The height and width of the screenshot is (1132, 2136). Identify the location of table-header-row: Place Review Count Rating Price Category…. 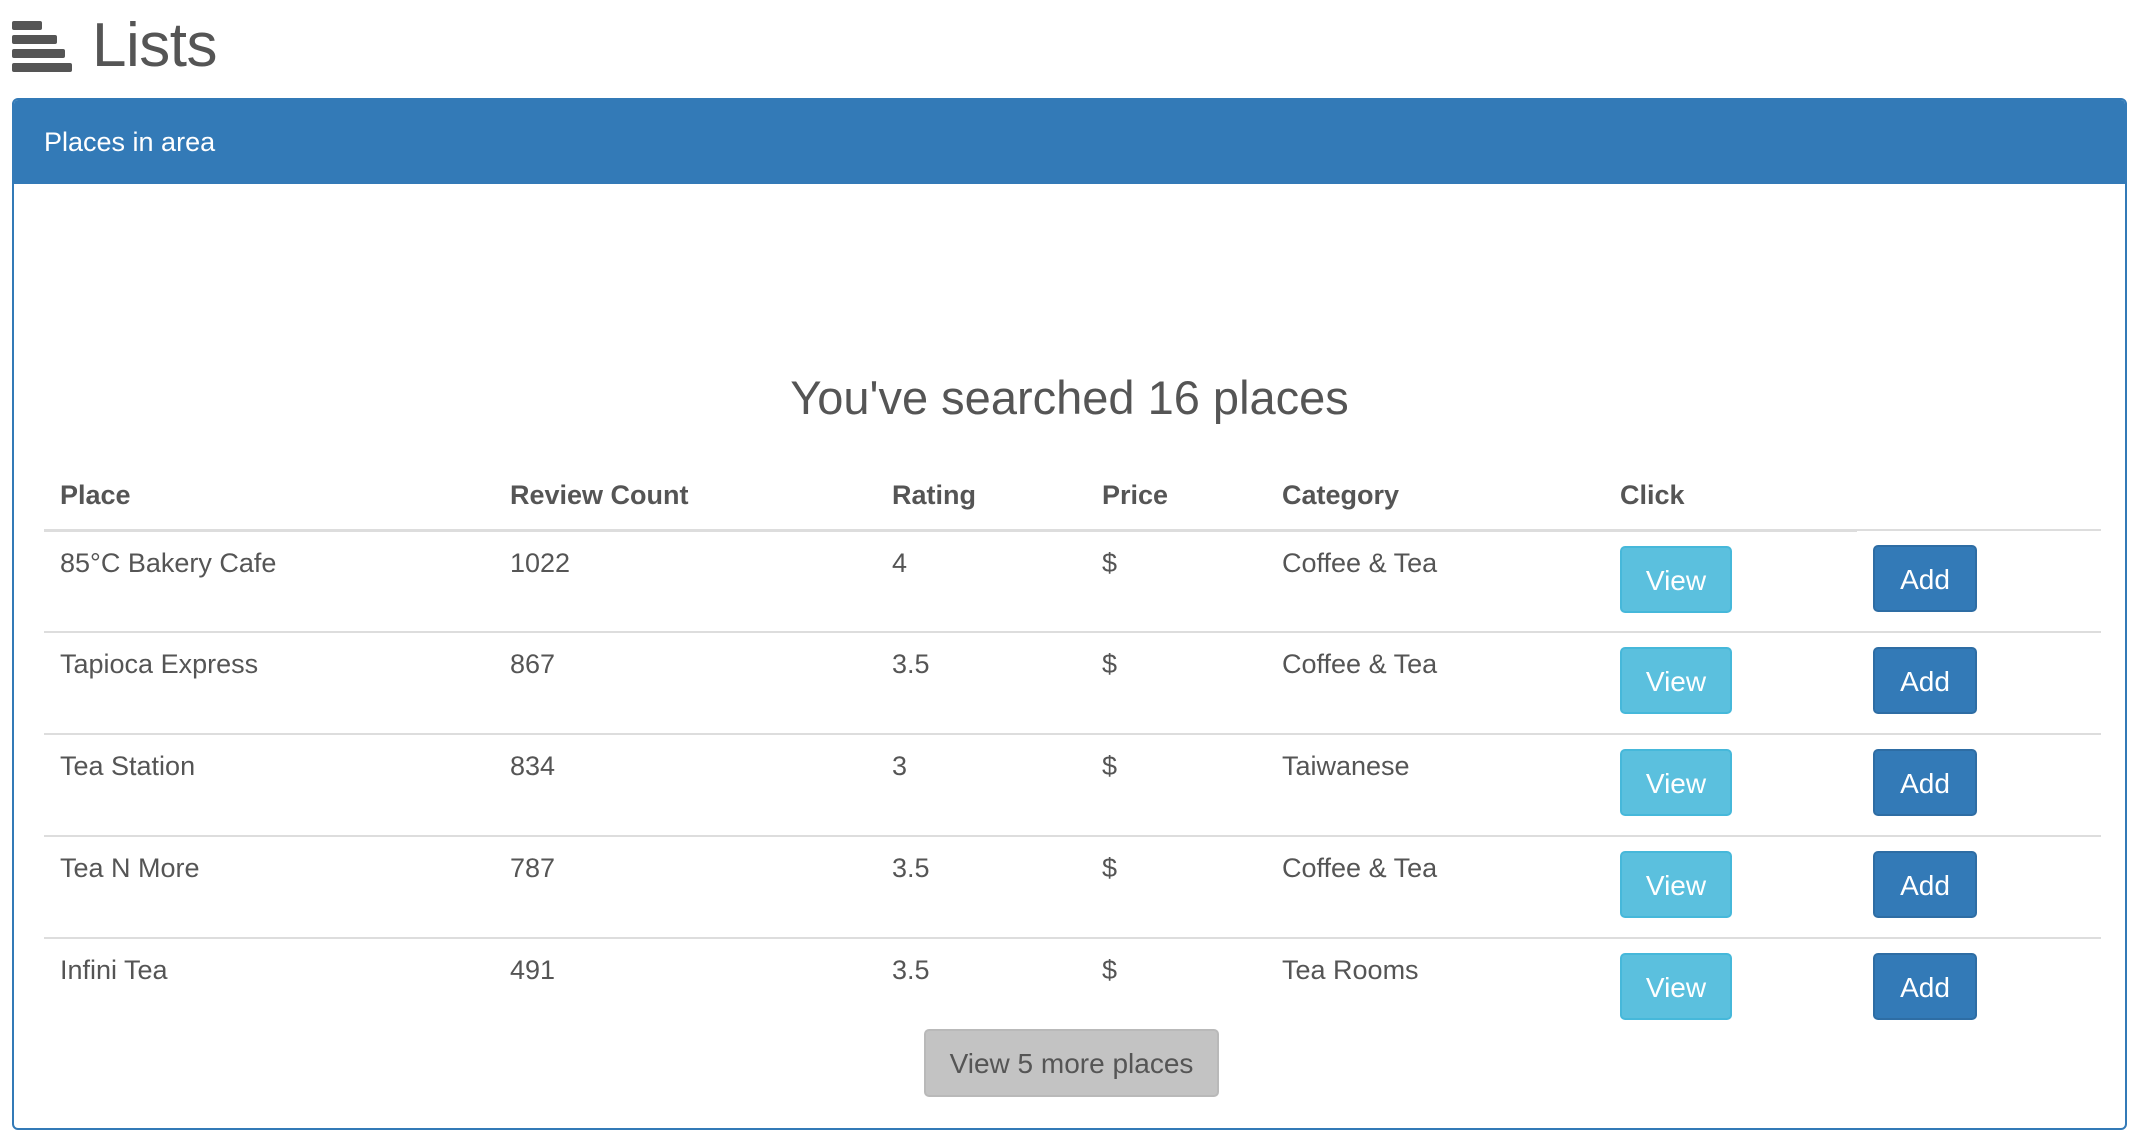
(1072, 498).